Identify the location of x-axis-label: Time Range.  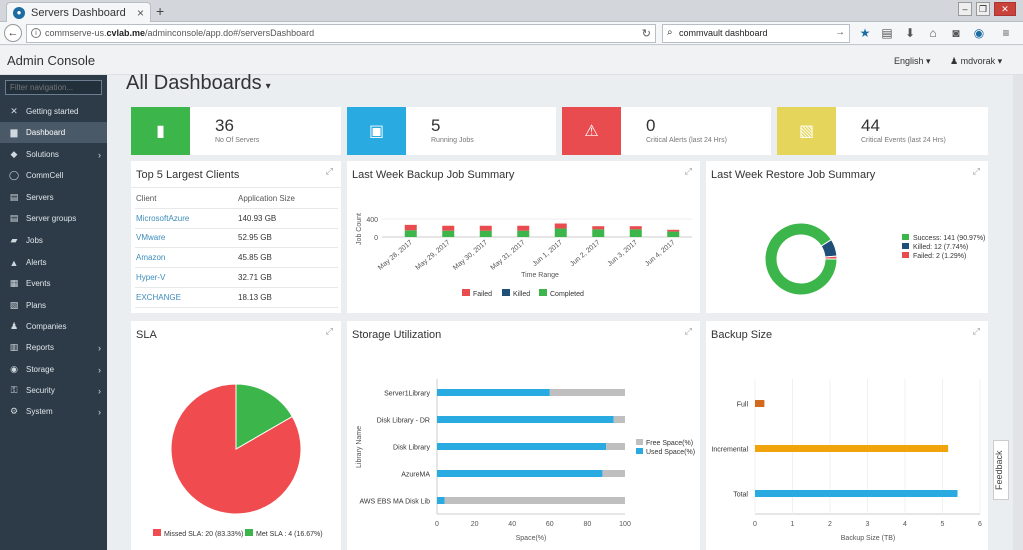
(540, 275).